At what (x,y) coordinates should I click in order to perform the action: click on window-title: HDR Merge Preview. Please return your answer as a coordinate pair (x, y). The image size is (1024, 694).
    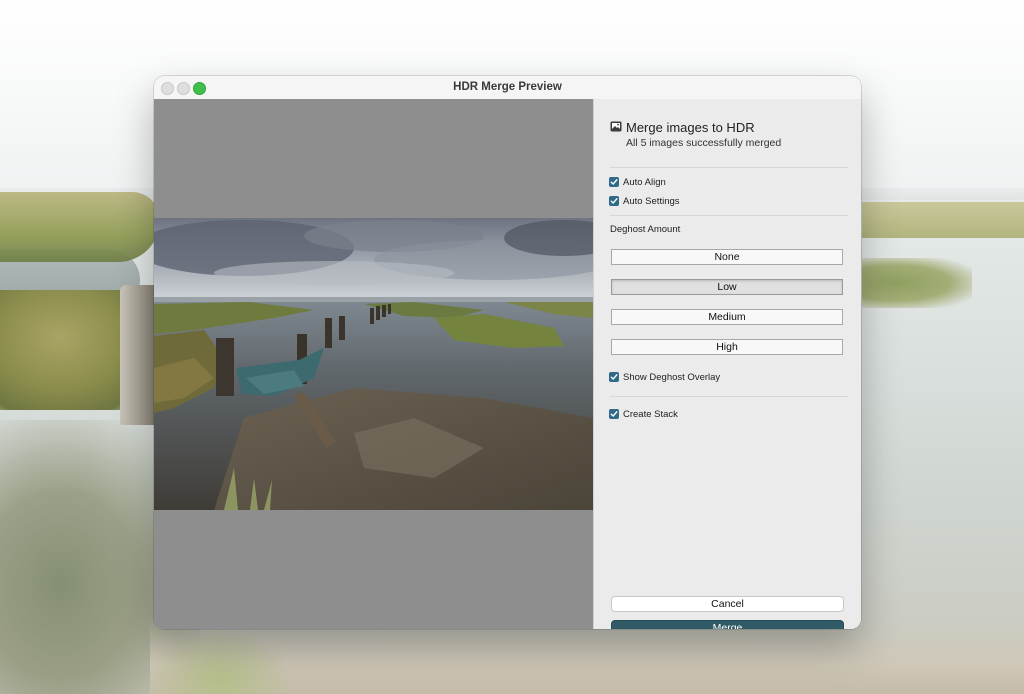
    Looking at the image, I should click on (507, 87).